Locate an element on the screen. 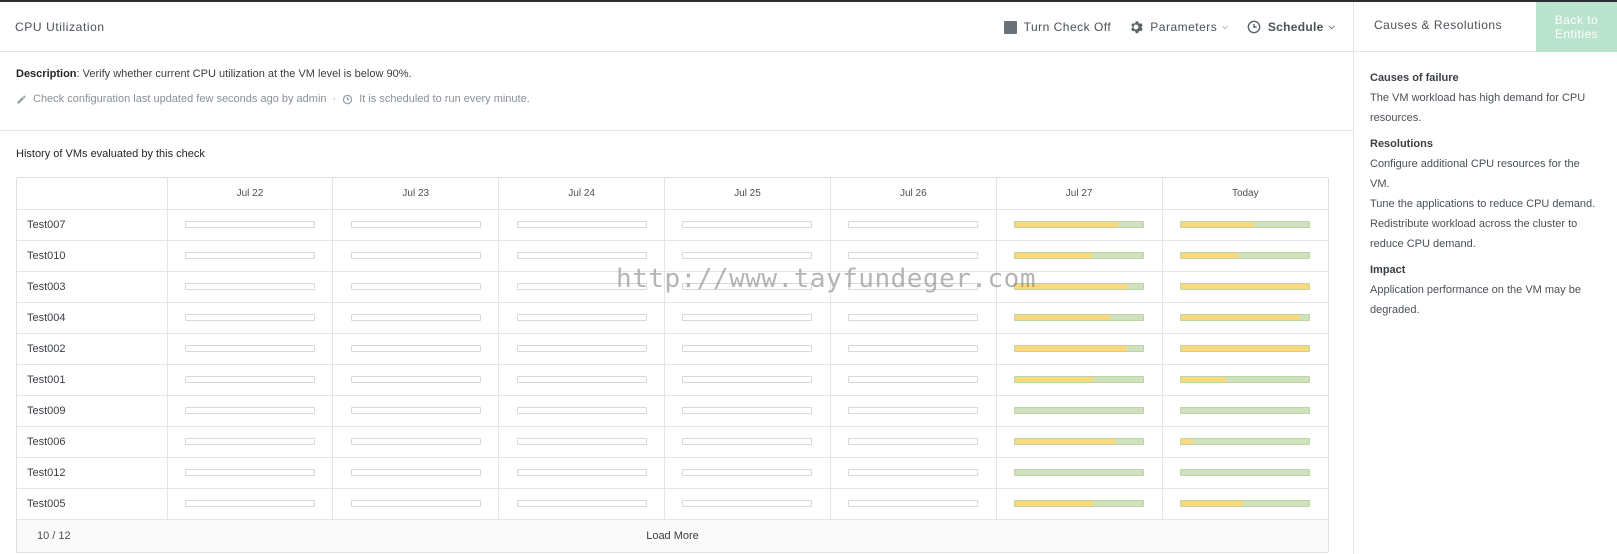 The height and width of the screenshot is (554, 1617). table-row: Test007 is located at coordinates (672, 225).